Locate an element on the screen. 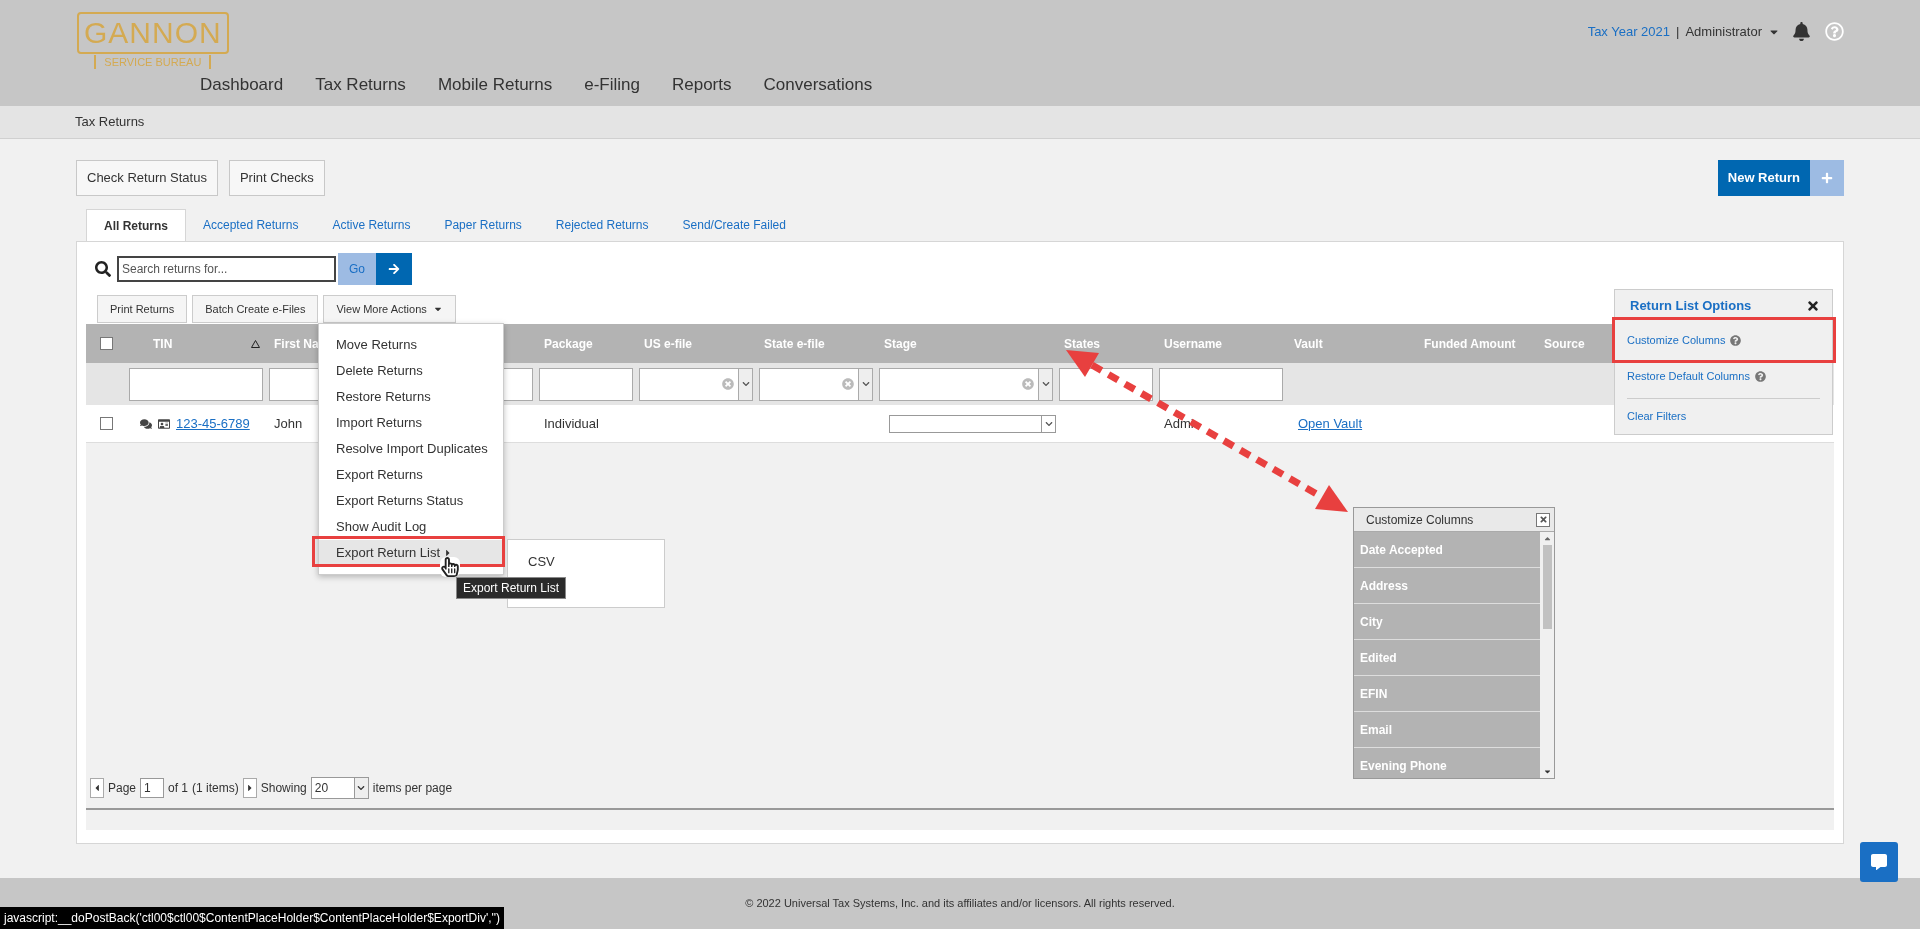 This screenshot has height=929, width=1920. popup-title: Customize Columns is located at coordinates (1420, 520).